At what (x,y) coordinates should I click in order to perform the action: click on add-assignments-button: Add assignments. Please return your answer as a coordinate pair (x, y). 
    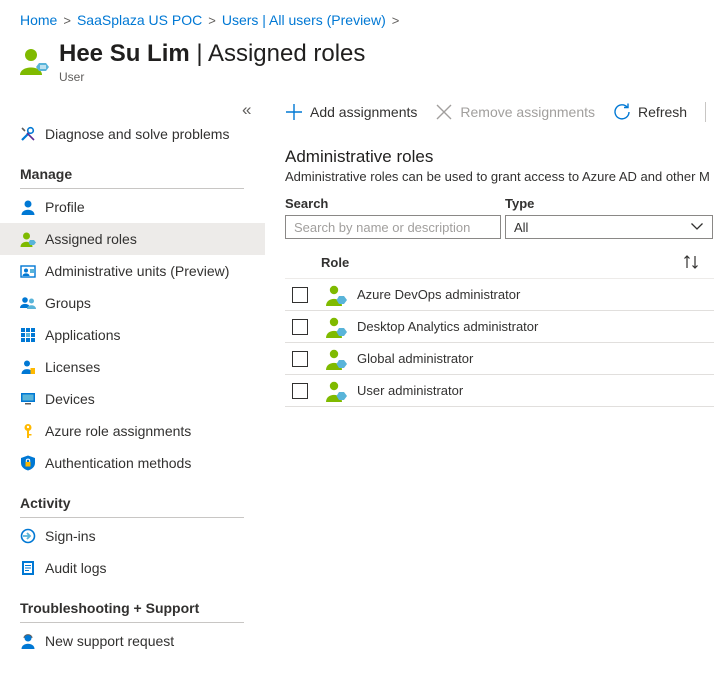
    Looking at the image, I should click on (351, 112).